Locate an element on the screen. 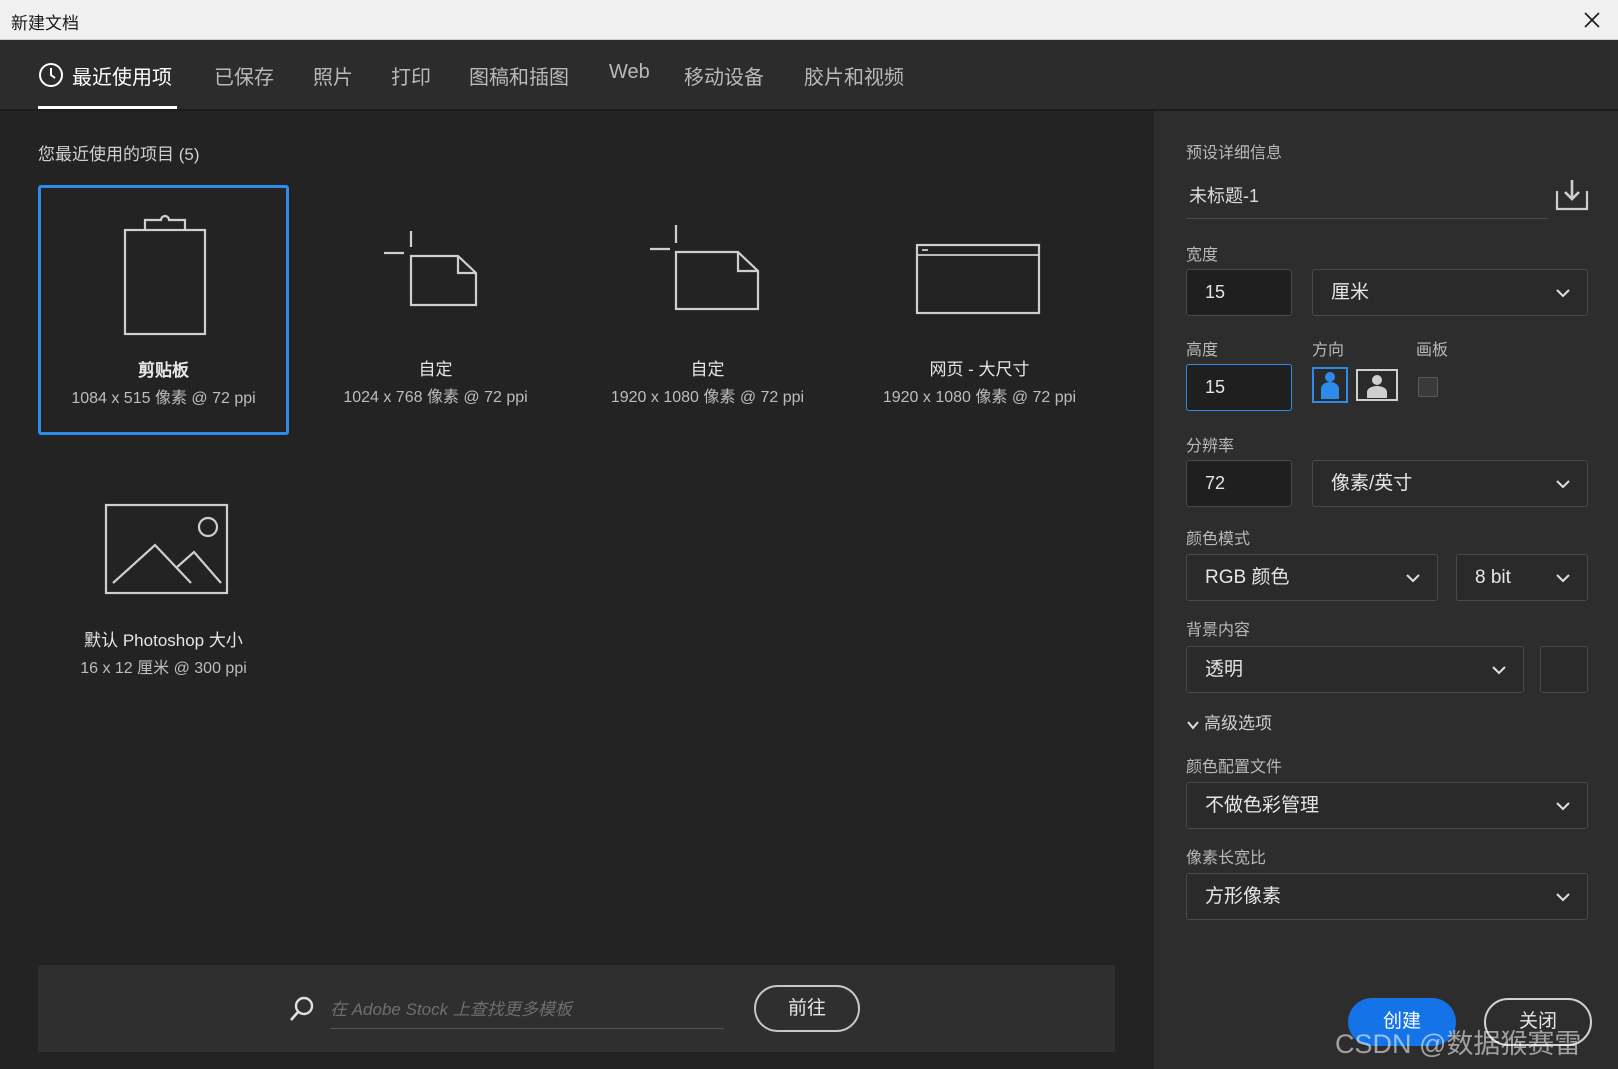  tab-mobile: 移动设备 is located at coordinates (724, 75).